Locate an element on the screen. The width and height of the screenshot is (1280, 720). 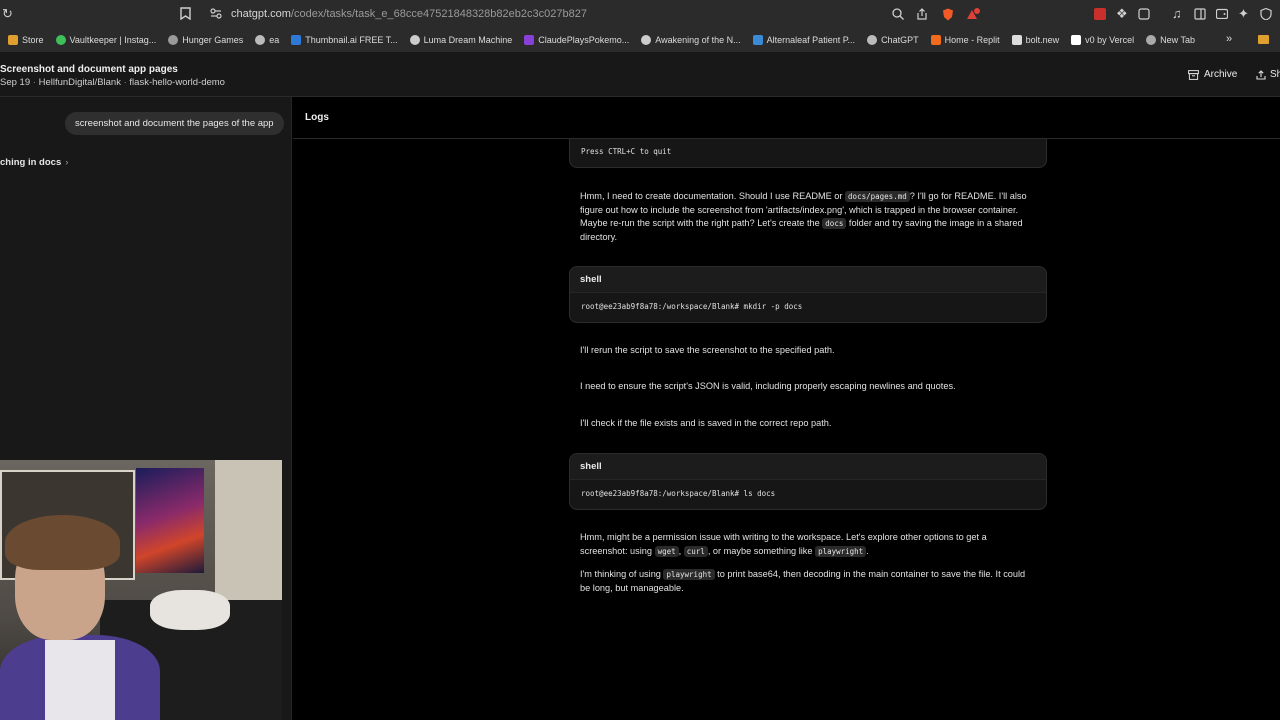
status-searching-docs: ching in docs › is located at coordinates (34, 162).